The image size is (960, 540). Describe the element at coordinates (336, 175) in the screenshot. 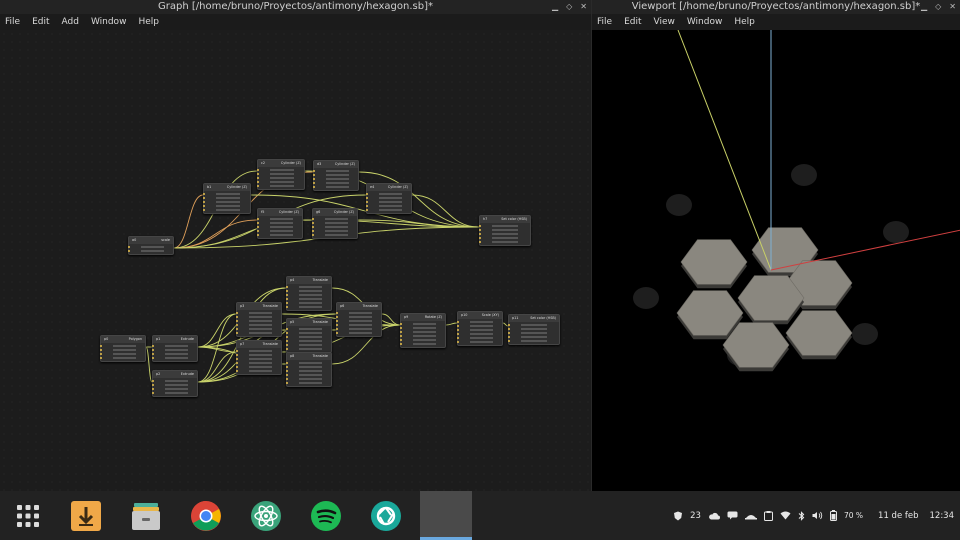

I see `graph-node: d3 Cylinder (Z)` at that location.